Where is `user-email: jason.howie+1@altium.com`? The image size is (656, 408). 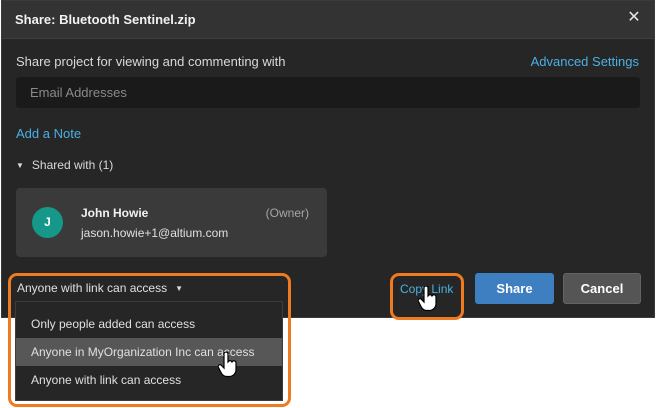
user-email: jason.howie+1@altium.com is located at coordinates (155, 233).